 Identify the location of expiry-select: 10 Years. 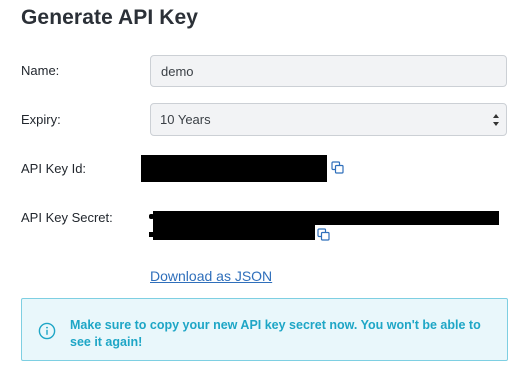
(328, 119).